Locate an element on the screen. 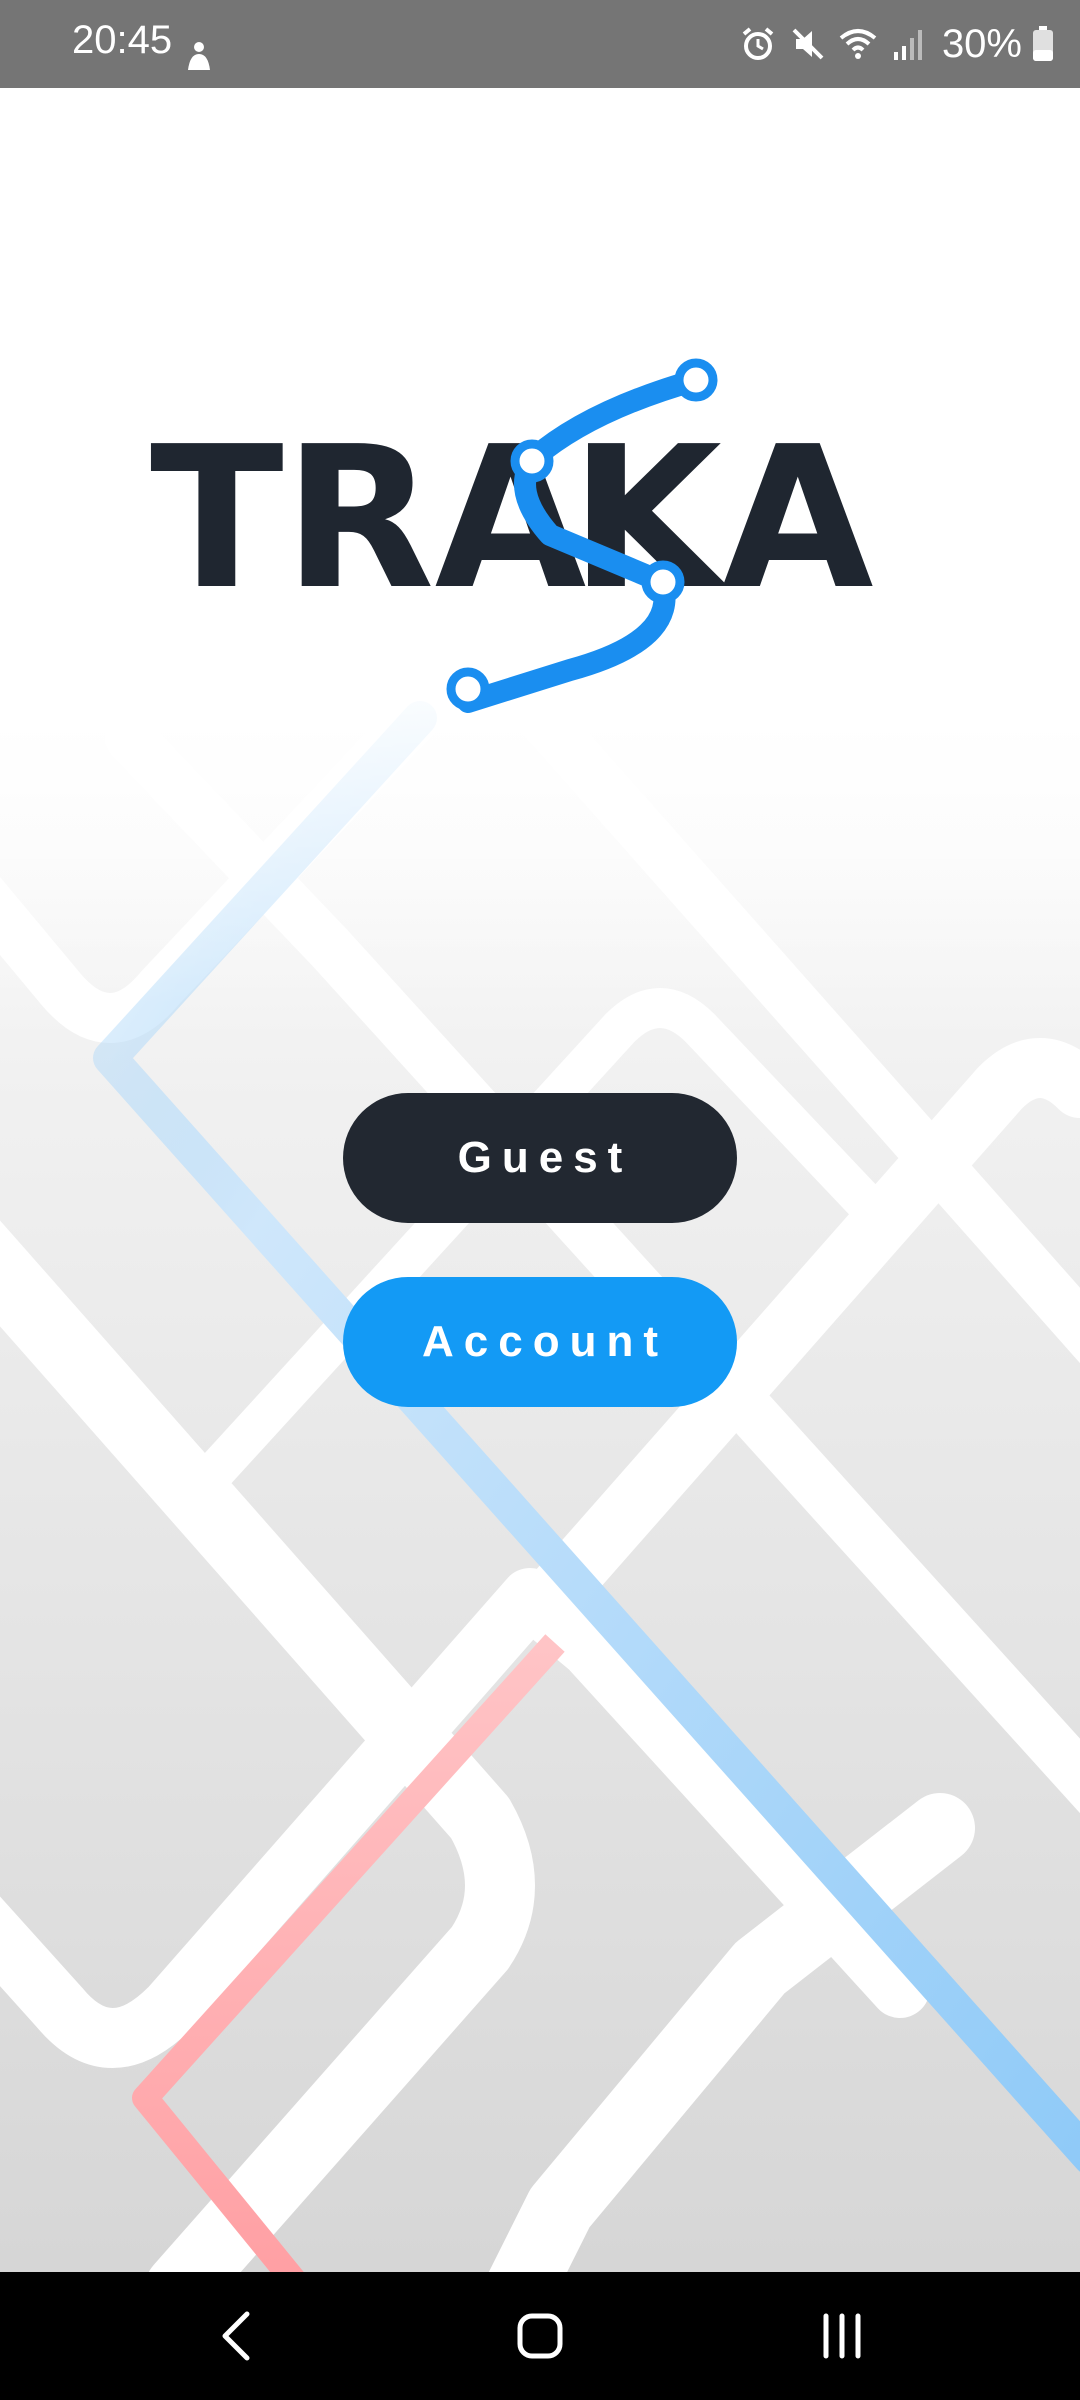  battery-icon is located at coordinates (1043, 43).